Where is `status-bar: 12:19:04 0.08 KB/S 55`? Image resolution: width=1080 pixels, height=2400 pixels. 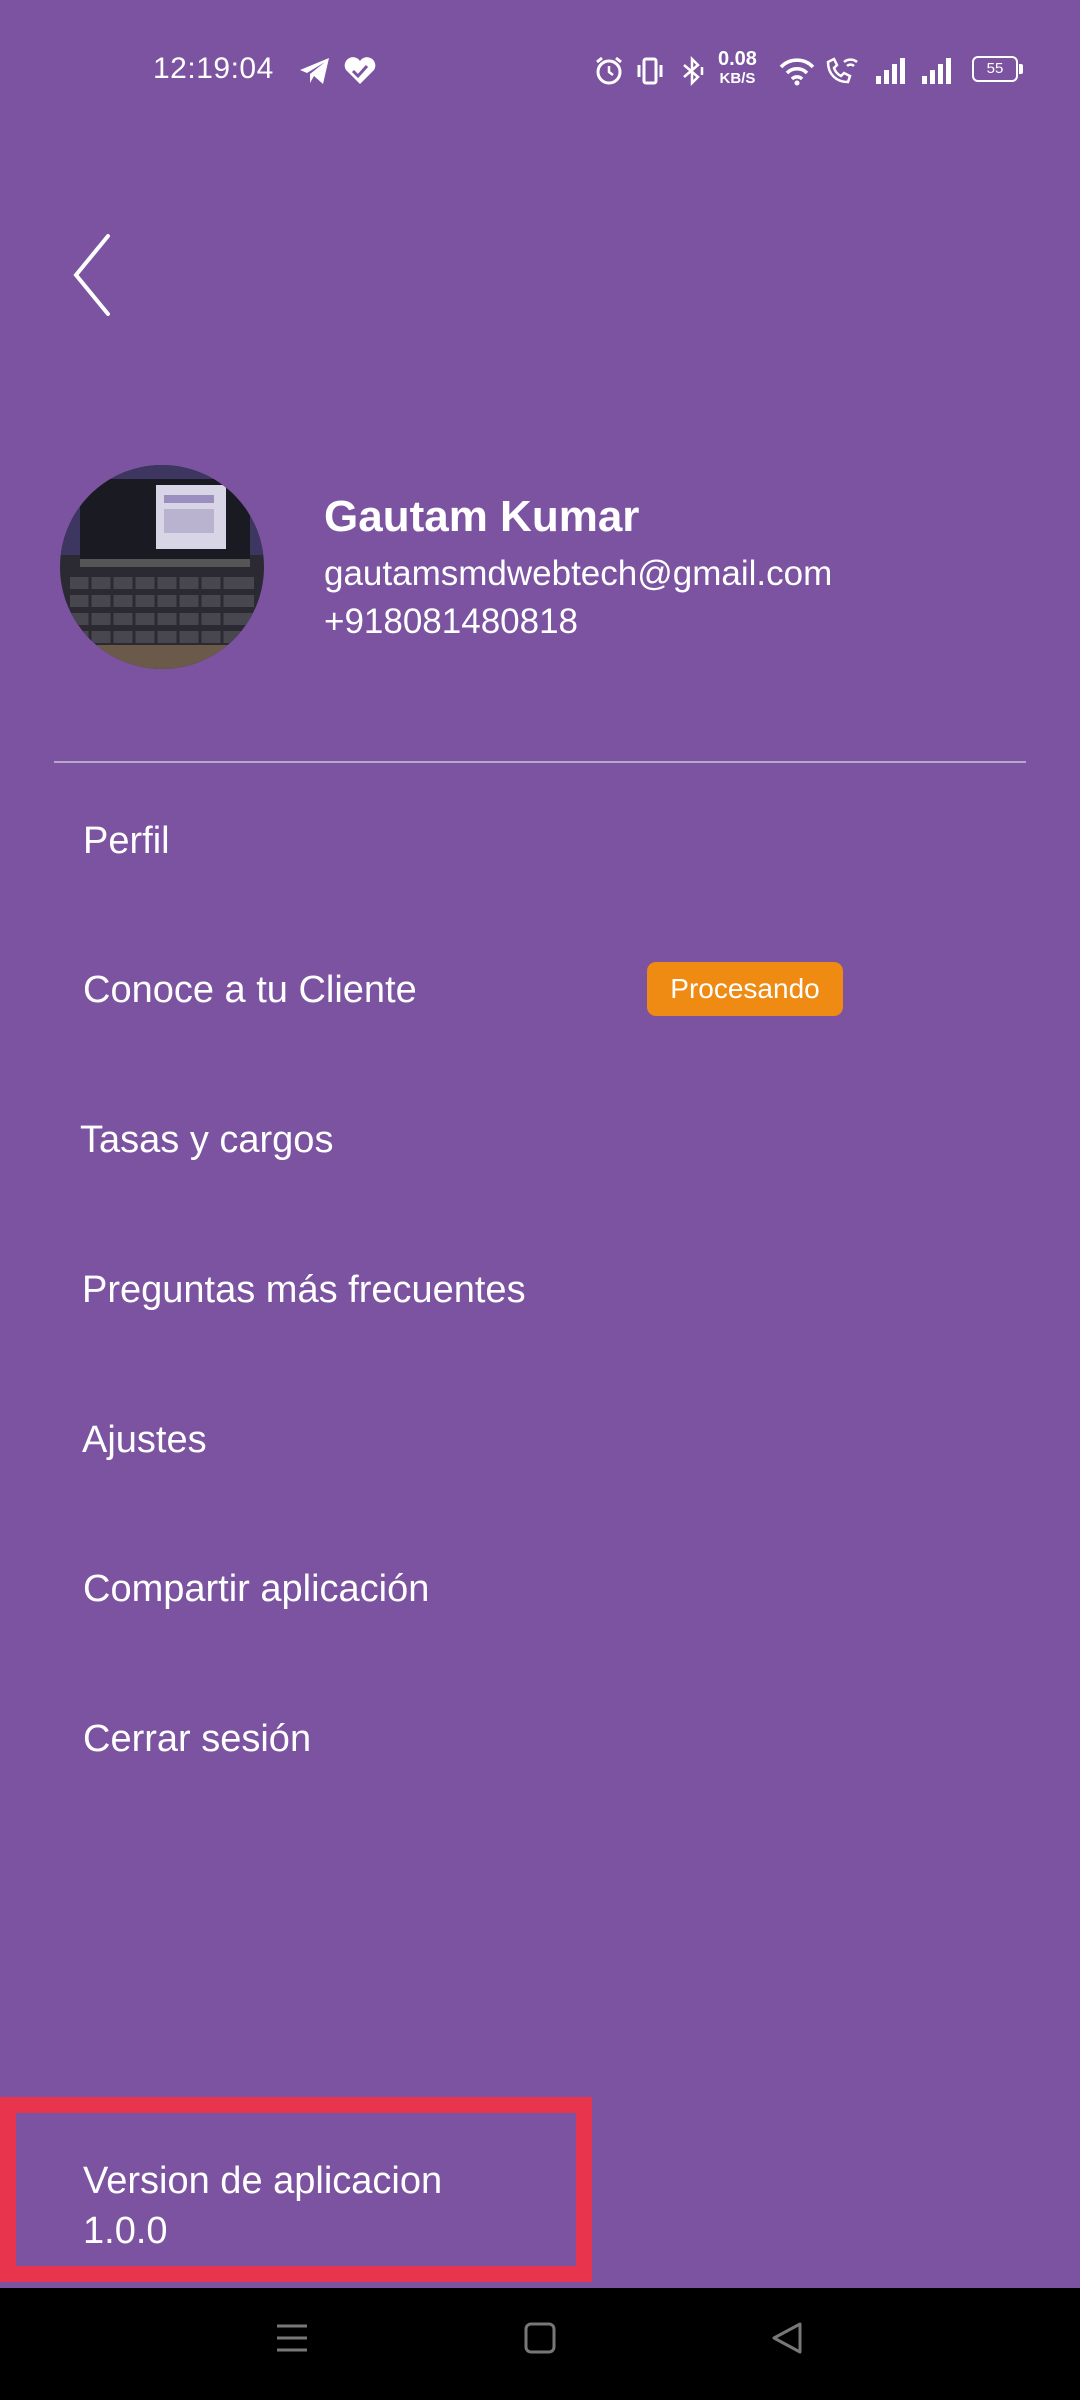 status-bar: 12:19:04 0.08 KB/S 55 is located at coordinates (540, 70).